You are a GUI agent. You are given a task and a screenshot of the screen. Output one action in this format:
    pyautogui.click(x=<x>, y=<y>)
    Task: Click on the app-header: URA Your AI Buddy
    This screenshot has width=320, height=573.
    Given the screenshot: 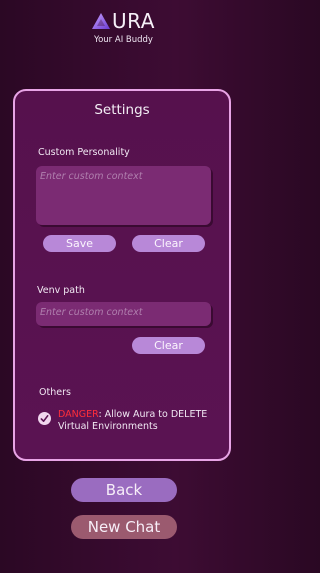 What is the action you would take?
    pyautogui.click(x=123, y=27)
    